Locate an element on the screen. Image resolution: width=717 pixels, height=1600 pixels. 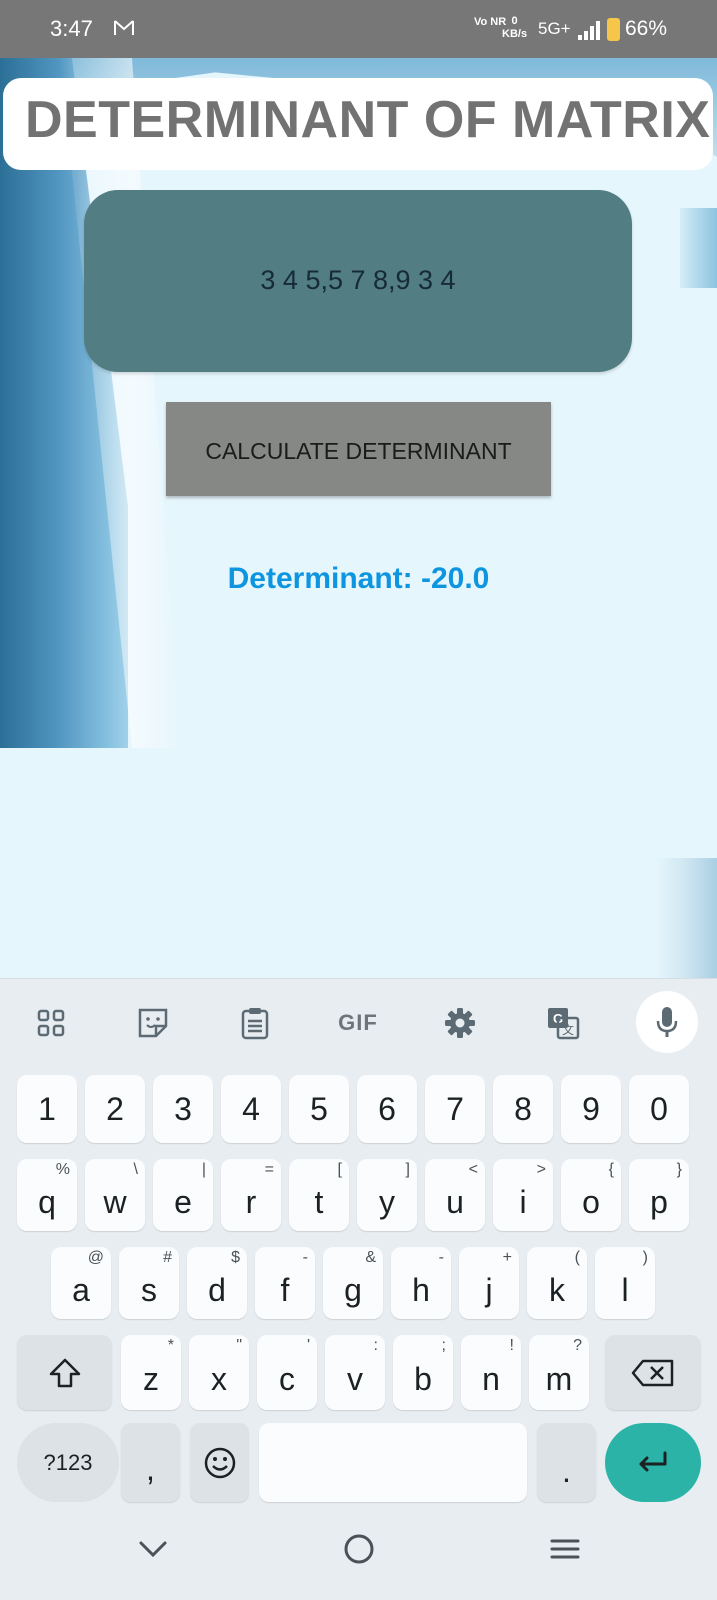
comma-key: , is located at coordinates (150, 1462).